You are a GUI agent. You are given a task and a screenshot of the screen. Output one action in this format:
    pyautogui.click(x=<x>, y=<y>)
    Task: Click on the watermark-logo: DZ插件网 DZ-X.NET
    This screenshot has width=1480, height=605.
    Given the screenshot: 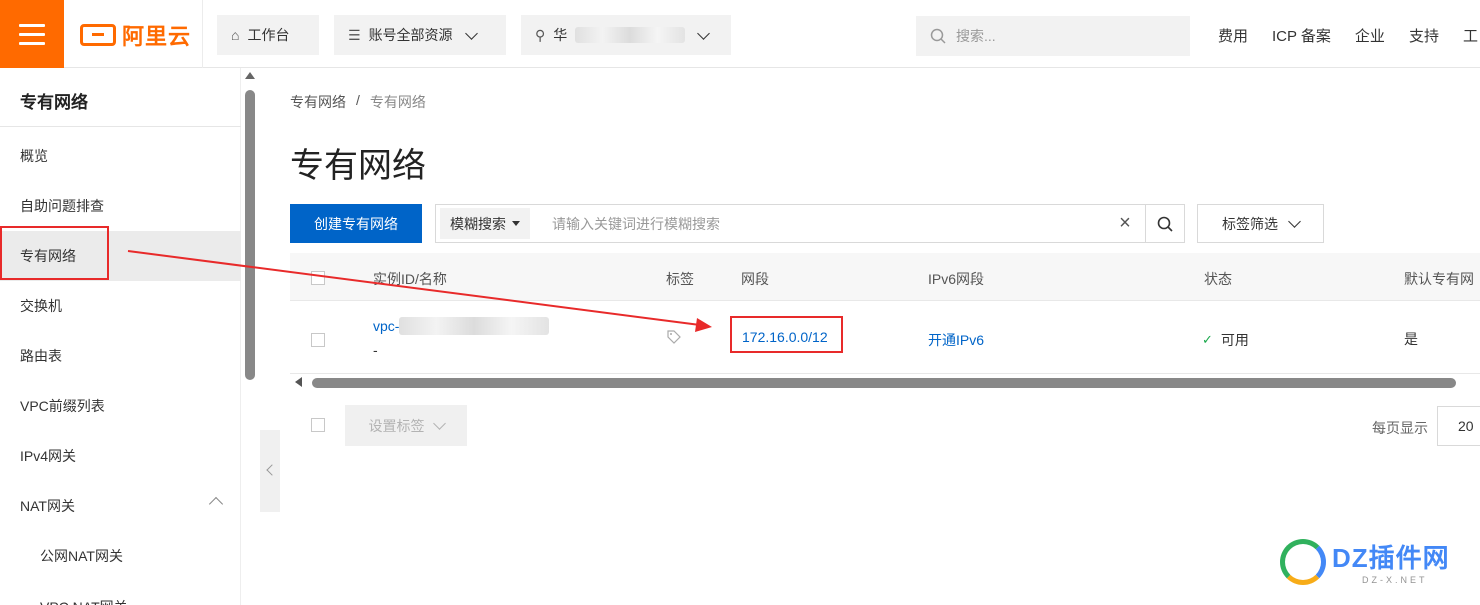 What is the action you would take?
    pyautogui.click(x=1365, y=561)
    